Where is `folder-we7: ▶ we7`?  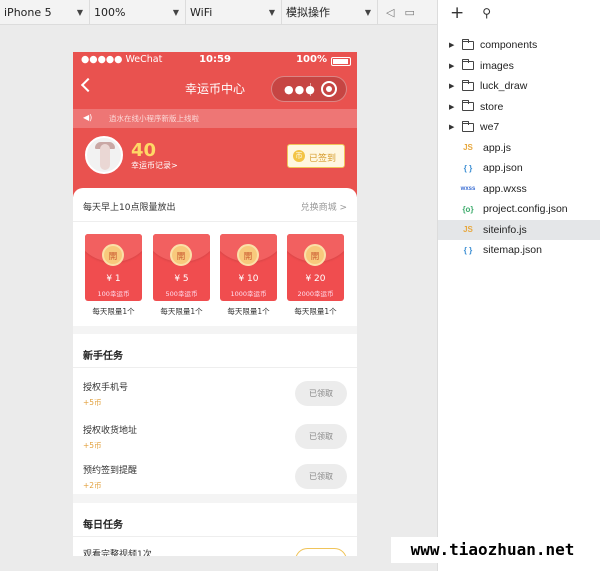 folder-we7: ▶ we7 is located at coordinates (519, 127).